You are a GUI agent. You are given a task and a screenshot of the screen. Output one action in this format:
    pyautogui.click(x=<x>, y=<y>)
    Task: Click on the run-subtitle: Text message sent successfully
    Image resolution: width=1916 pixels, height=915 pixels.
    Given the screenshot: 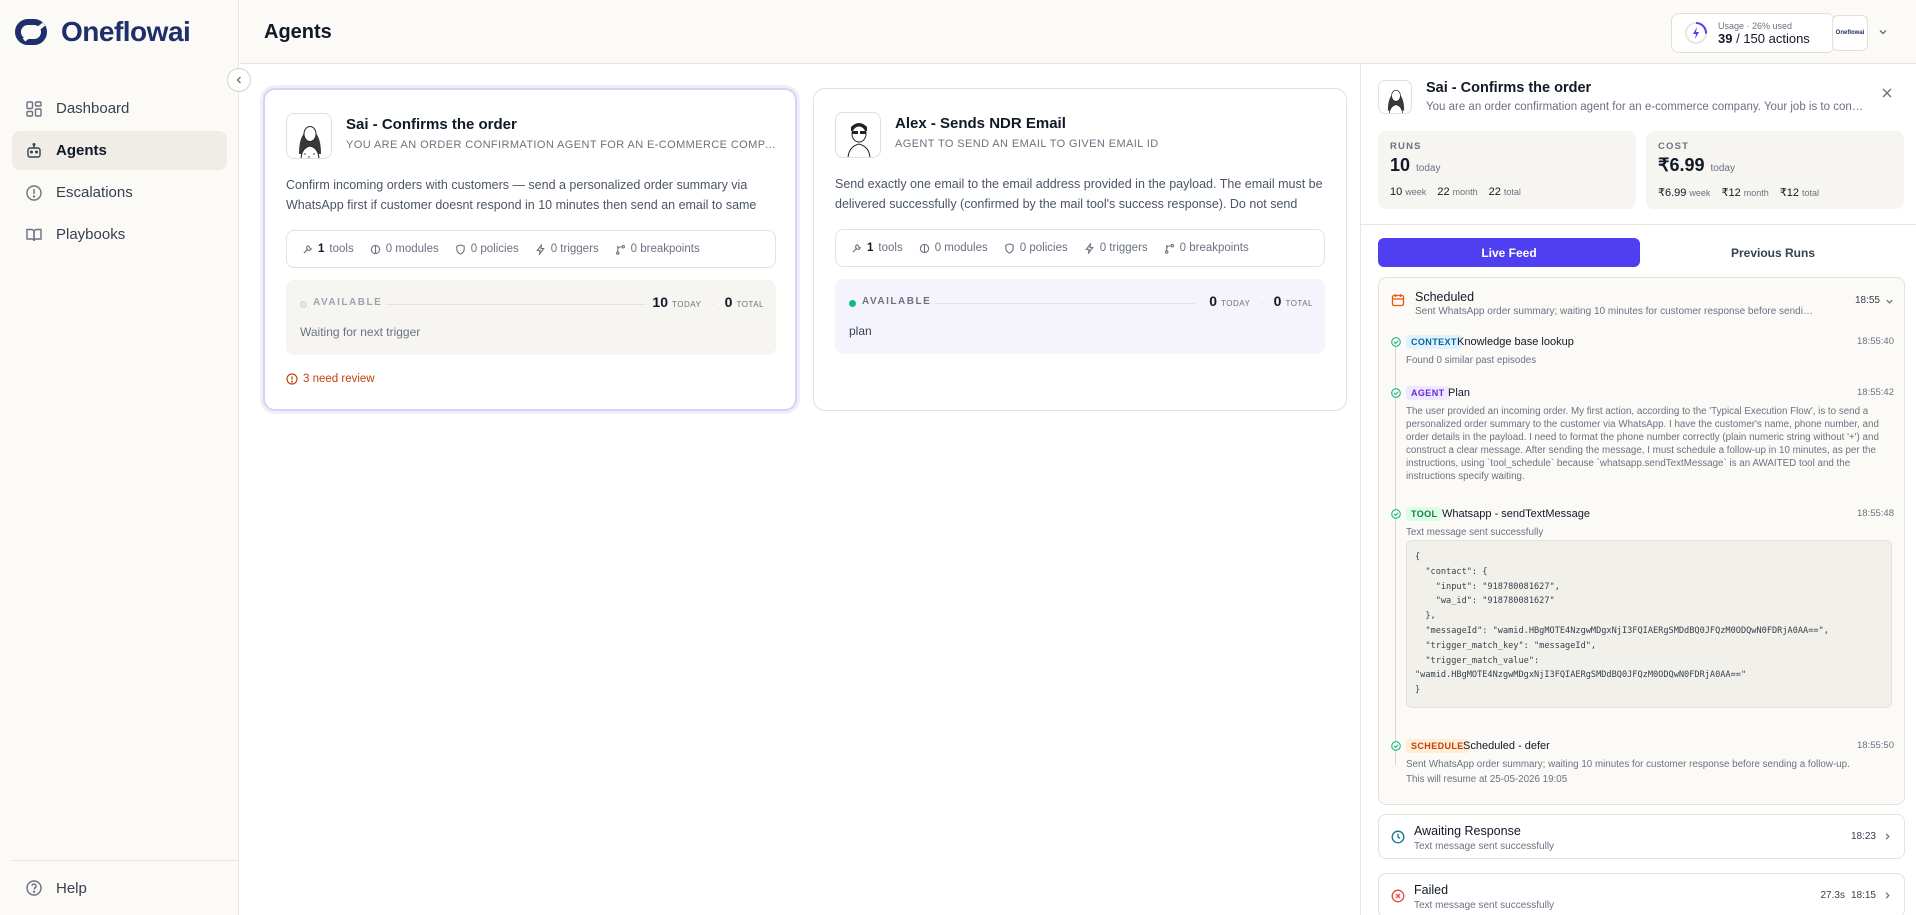 What is the action you would take?
    pyautogui.click(x=1484, y=905)
    